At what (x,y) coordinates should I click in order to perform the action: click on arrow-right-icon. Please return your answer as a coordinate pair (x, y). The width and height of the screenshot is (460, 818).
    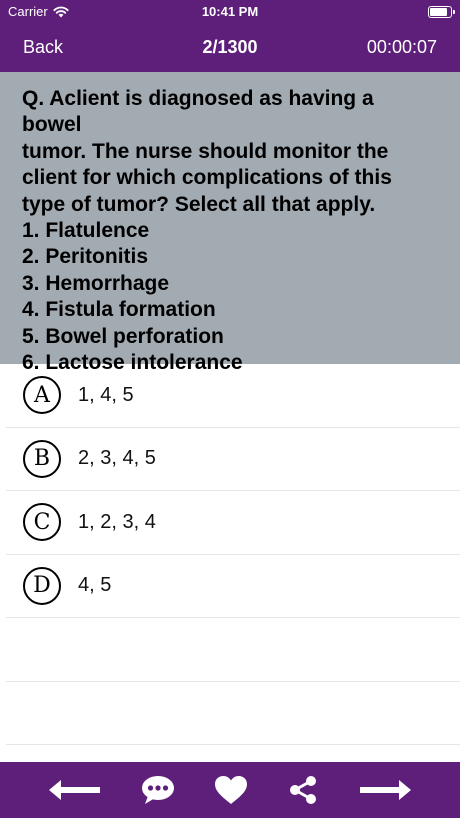
    Looking at the image, I should click on (385, 790).